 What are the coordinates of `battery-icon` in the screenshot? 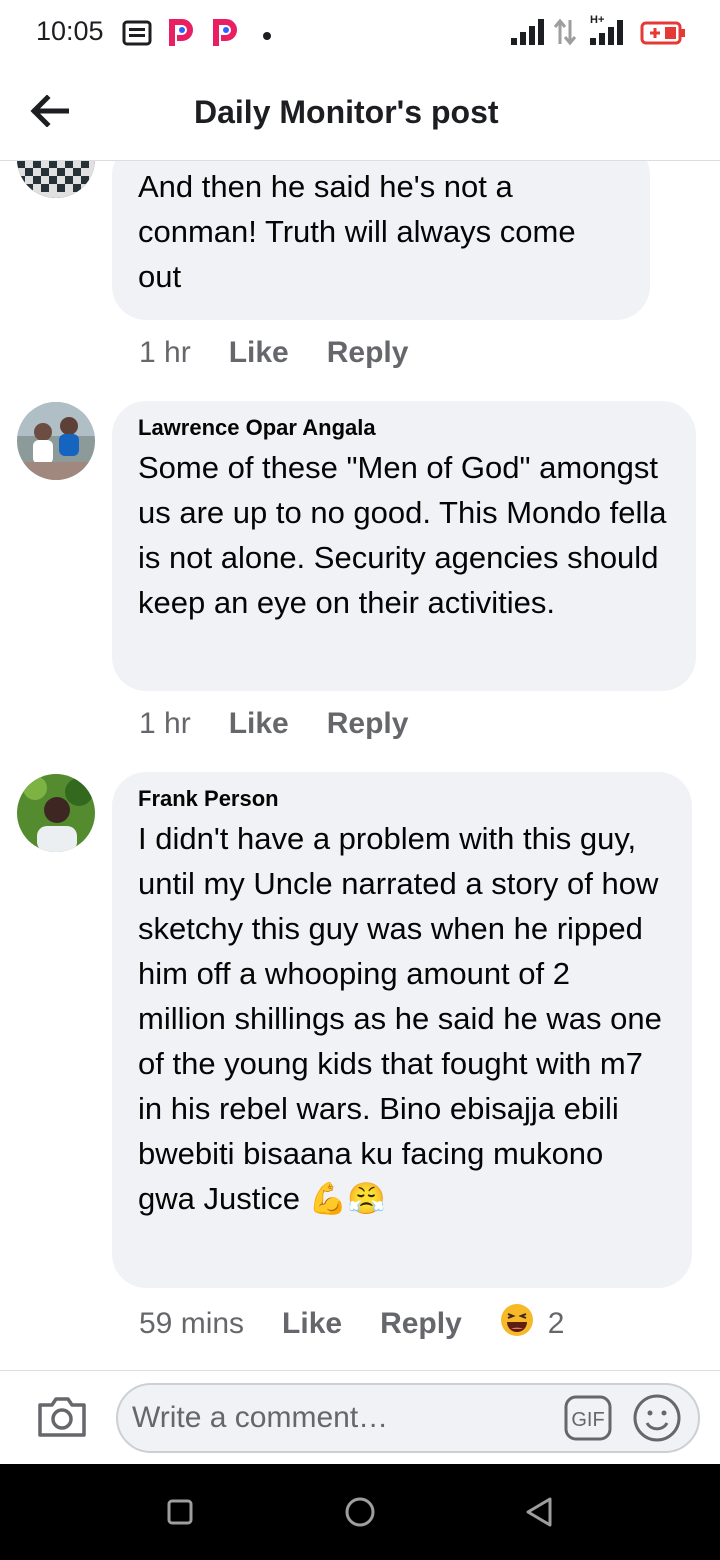 It's located at (663, 35).